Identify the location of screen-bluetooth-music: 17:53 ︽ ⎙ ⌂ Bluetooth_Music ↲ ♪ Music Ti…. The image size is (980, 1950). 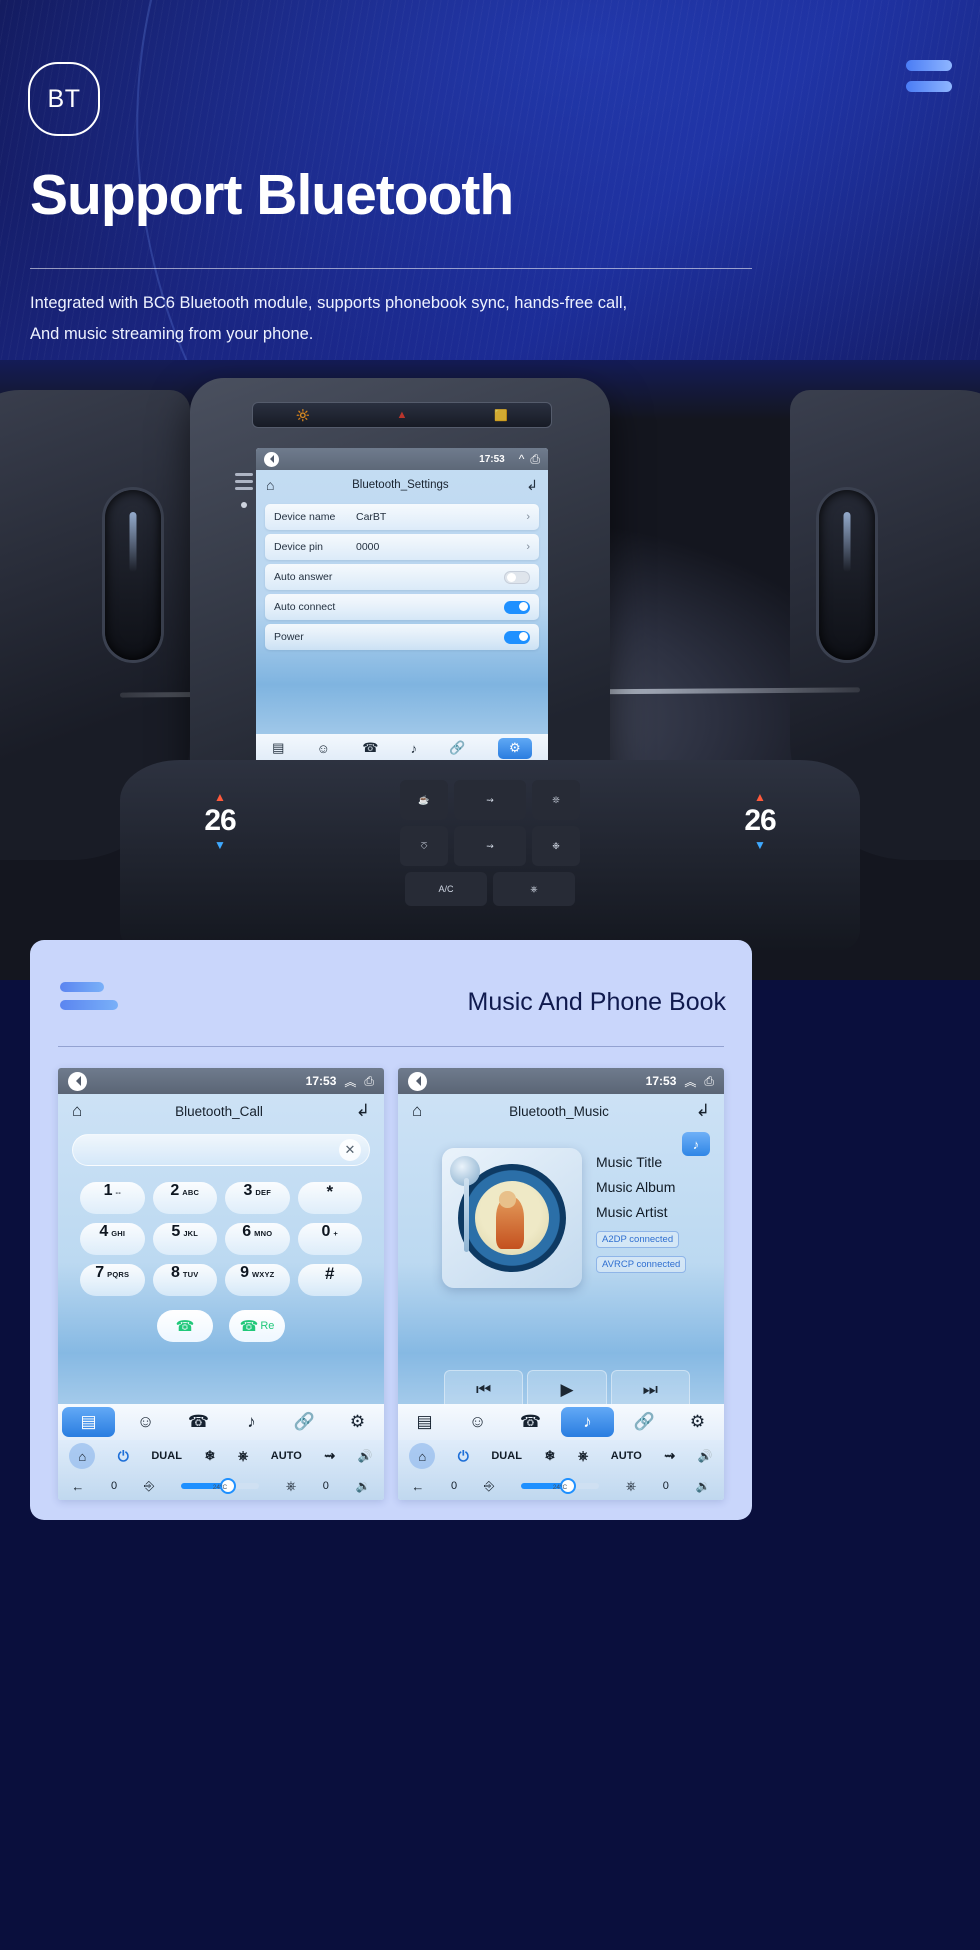
(561, 1284).